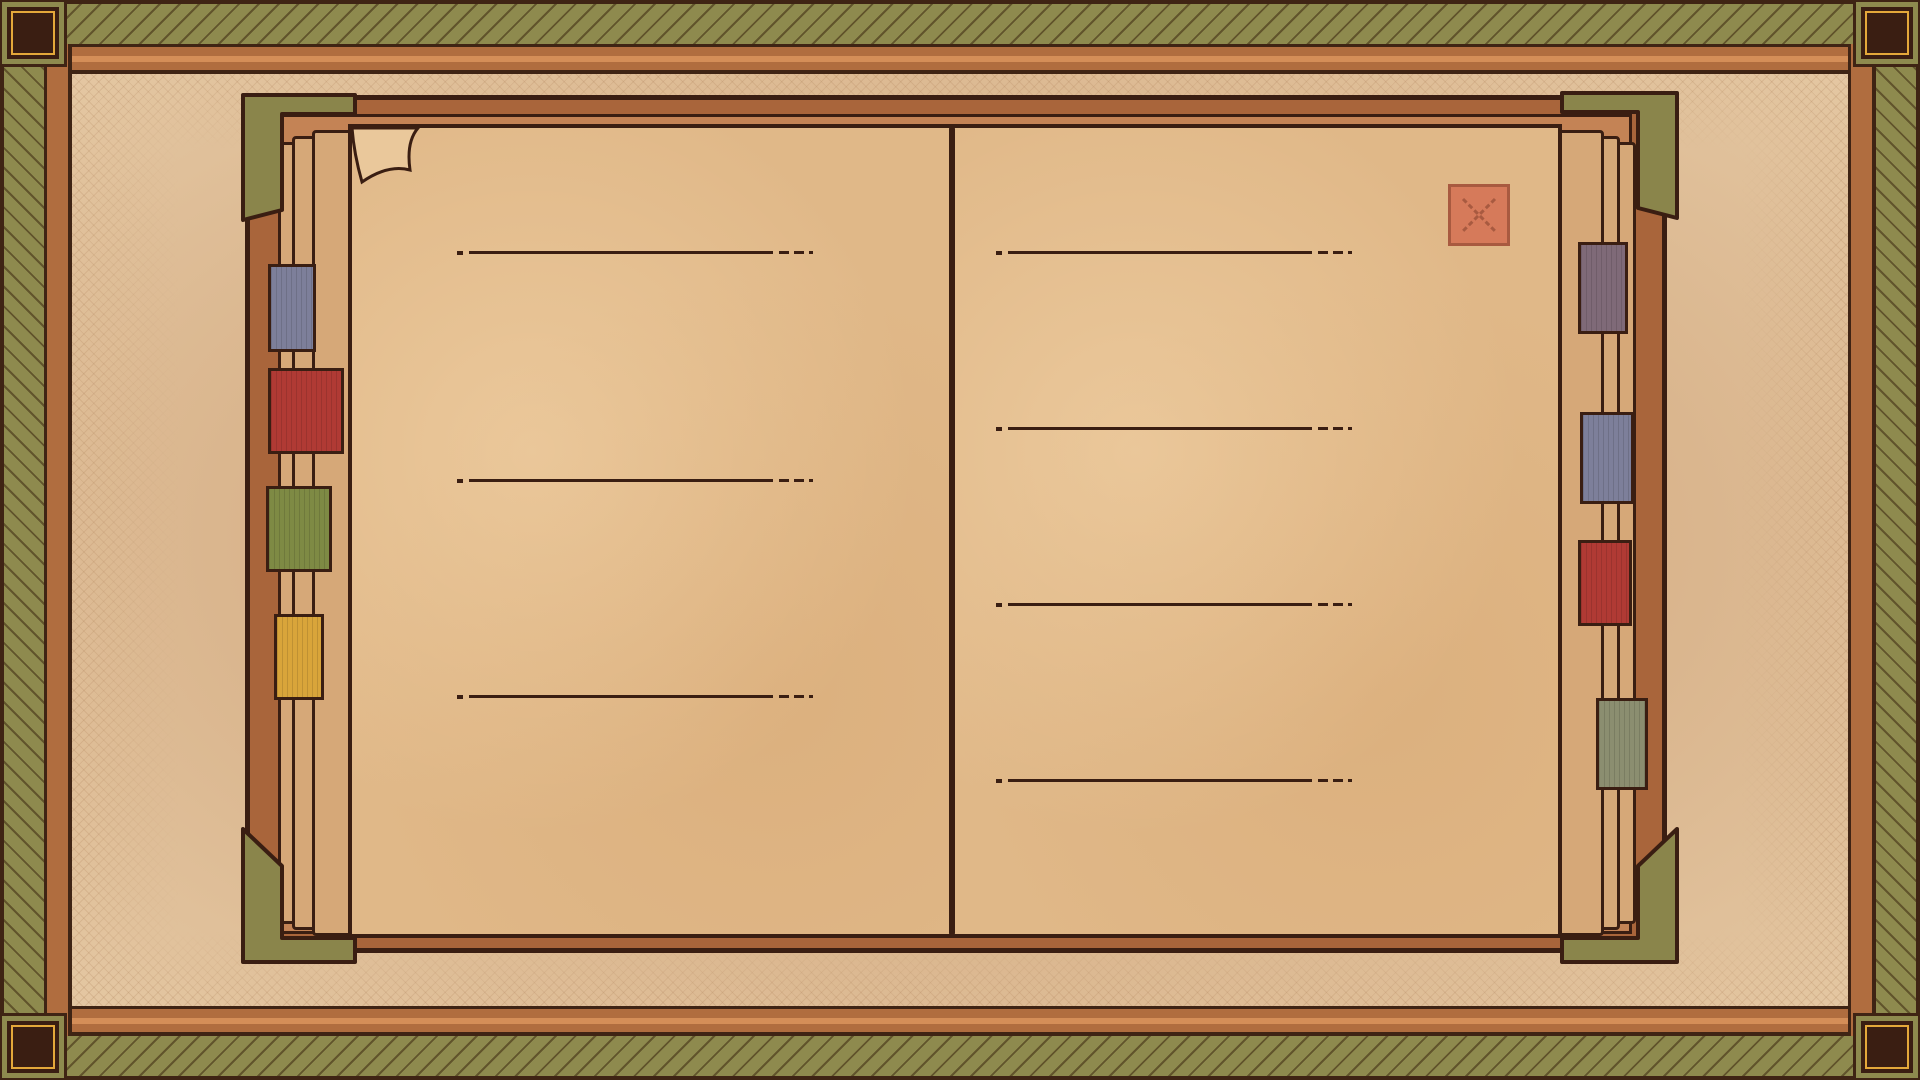  What do you see at coordinates (1607, 458) in the screenshot?
I see `right-tab-blue` at bounding box center [1607, 458].